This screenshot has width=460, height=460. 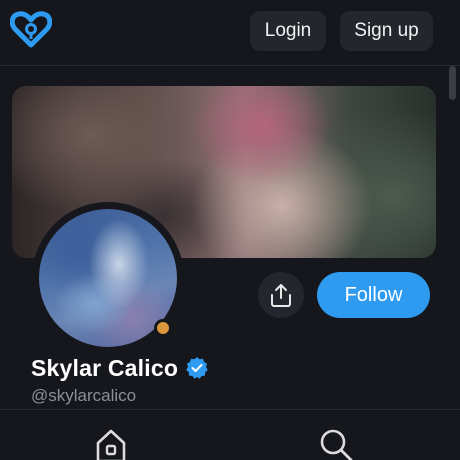 What do you see at coordinates (336, 444) in the screenshot?
I see `search-icon` at bounding box center [336, 444].